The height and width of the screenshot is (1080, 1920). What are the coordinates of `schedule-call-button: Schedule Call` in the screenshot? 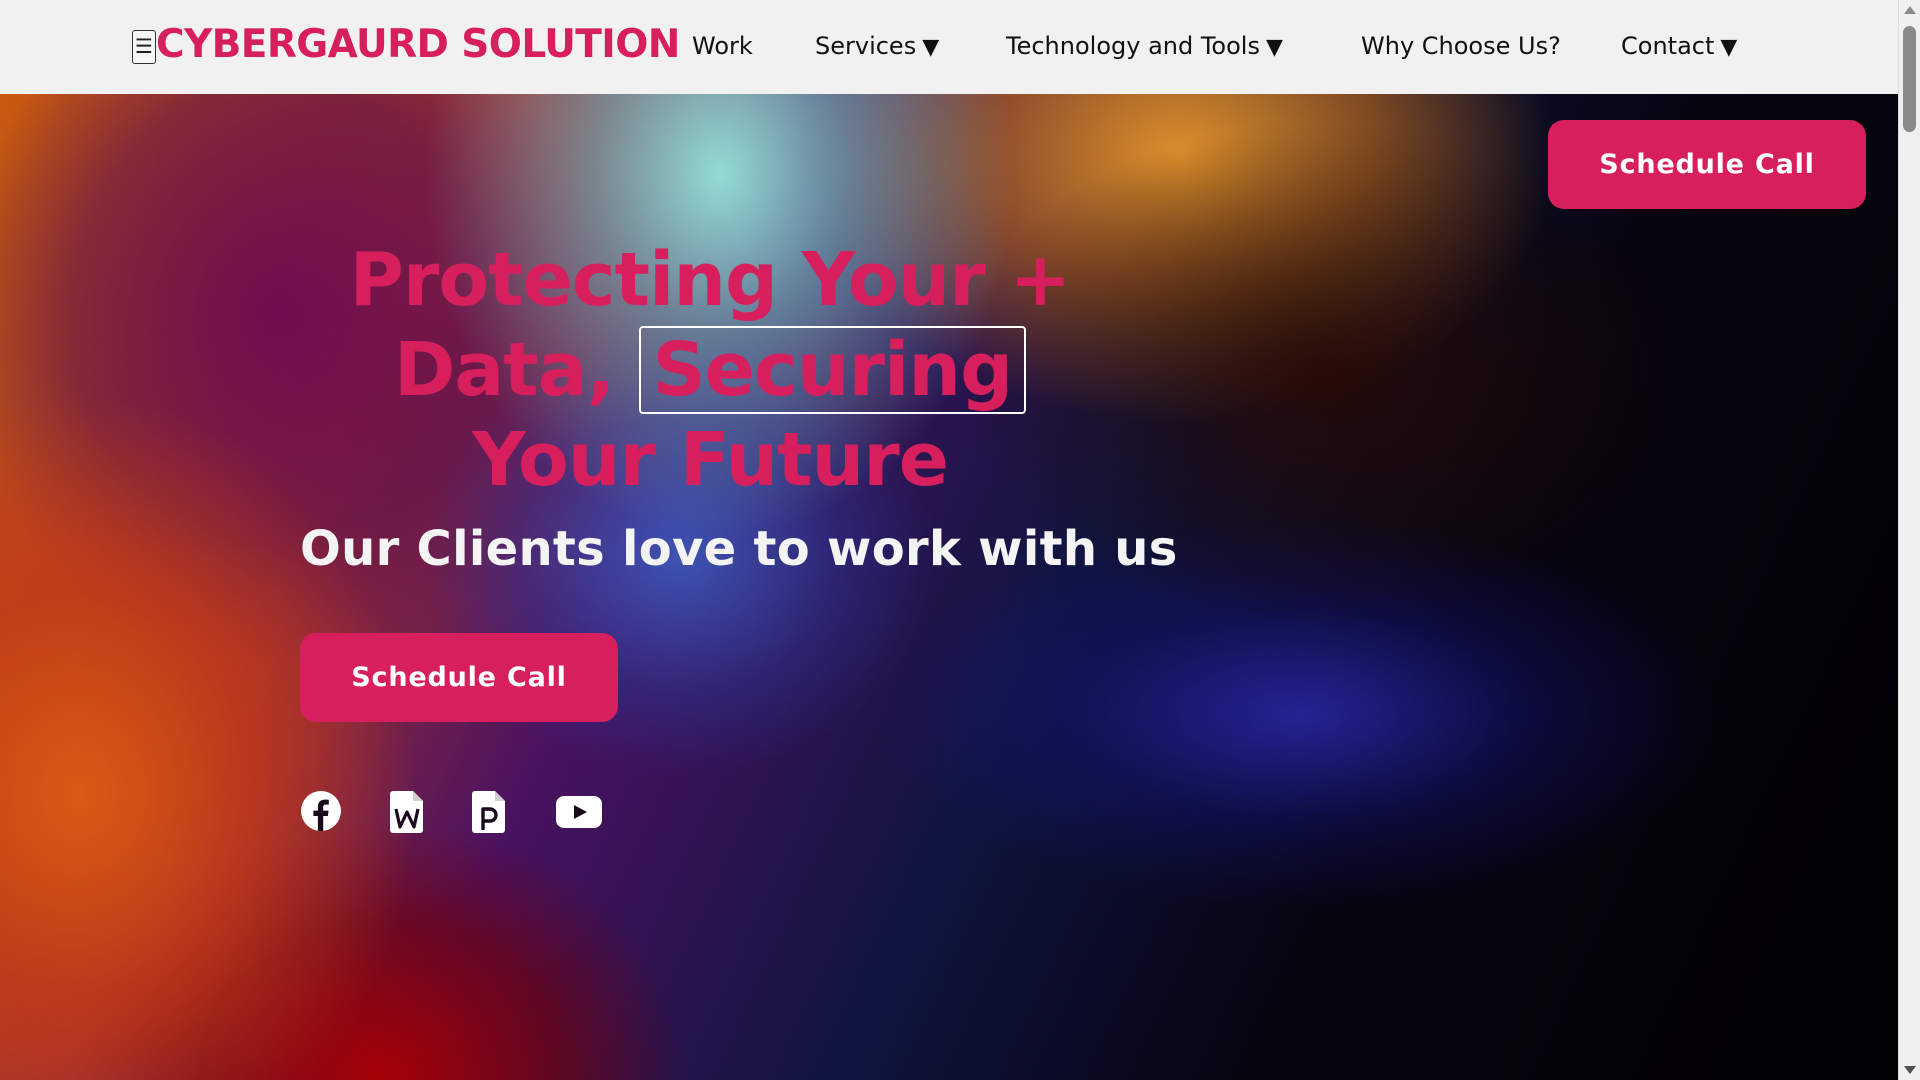 It's located at (459, 677).